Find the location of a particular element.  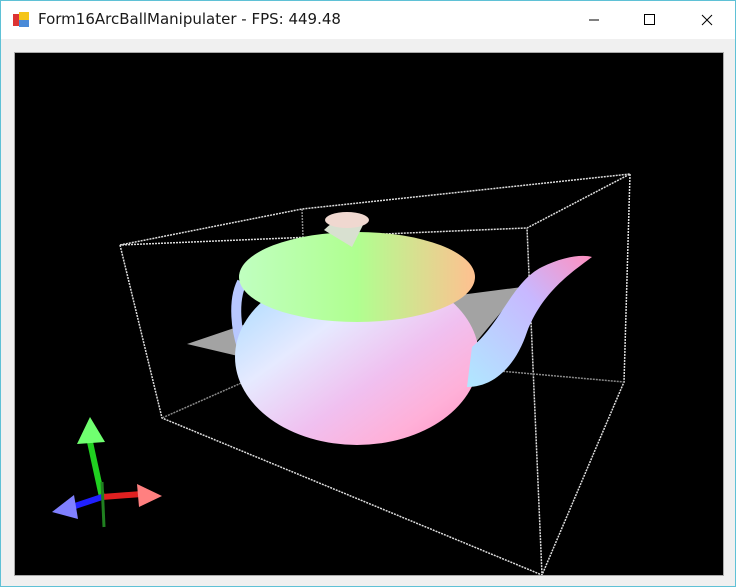

window-title: Form16ArcBallManipulater - FPS: 449.48 is located at coordinates (189, 19).